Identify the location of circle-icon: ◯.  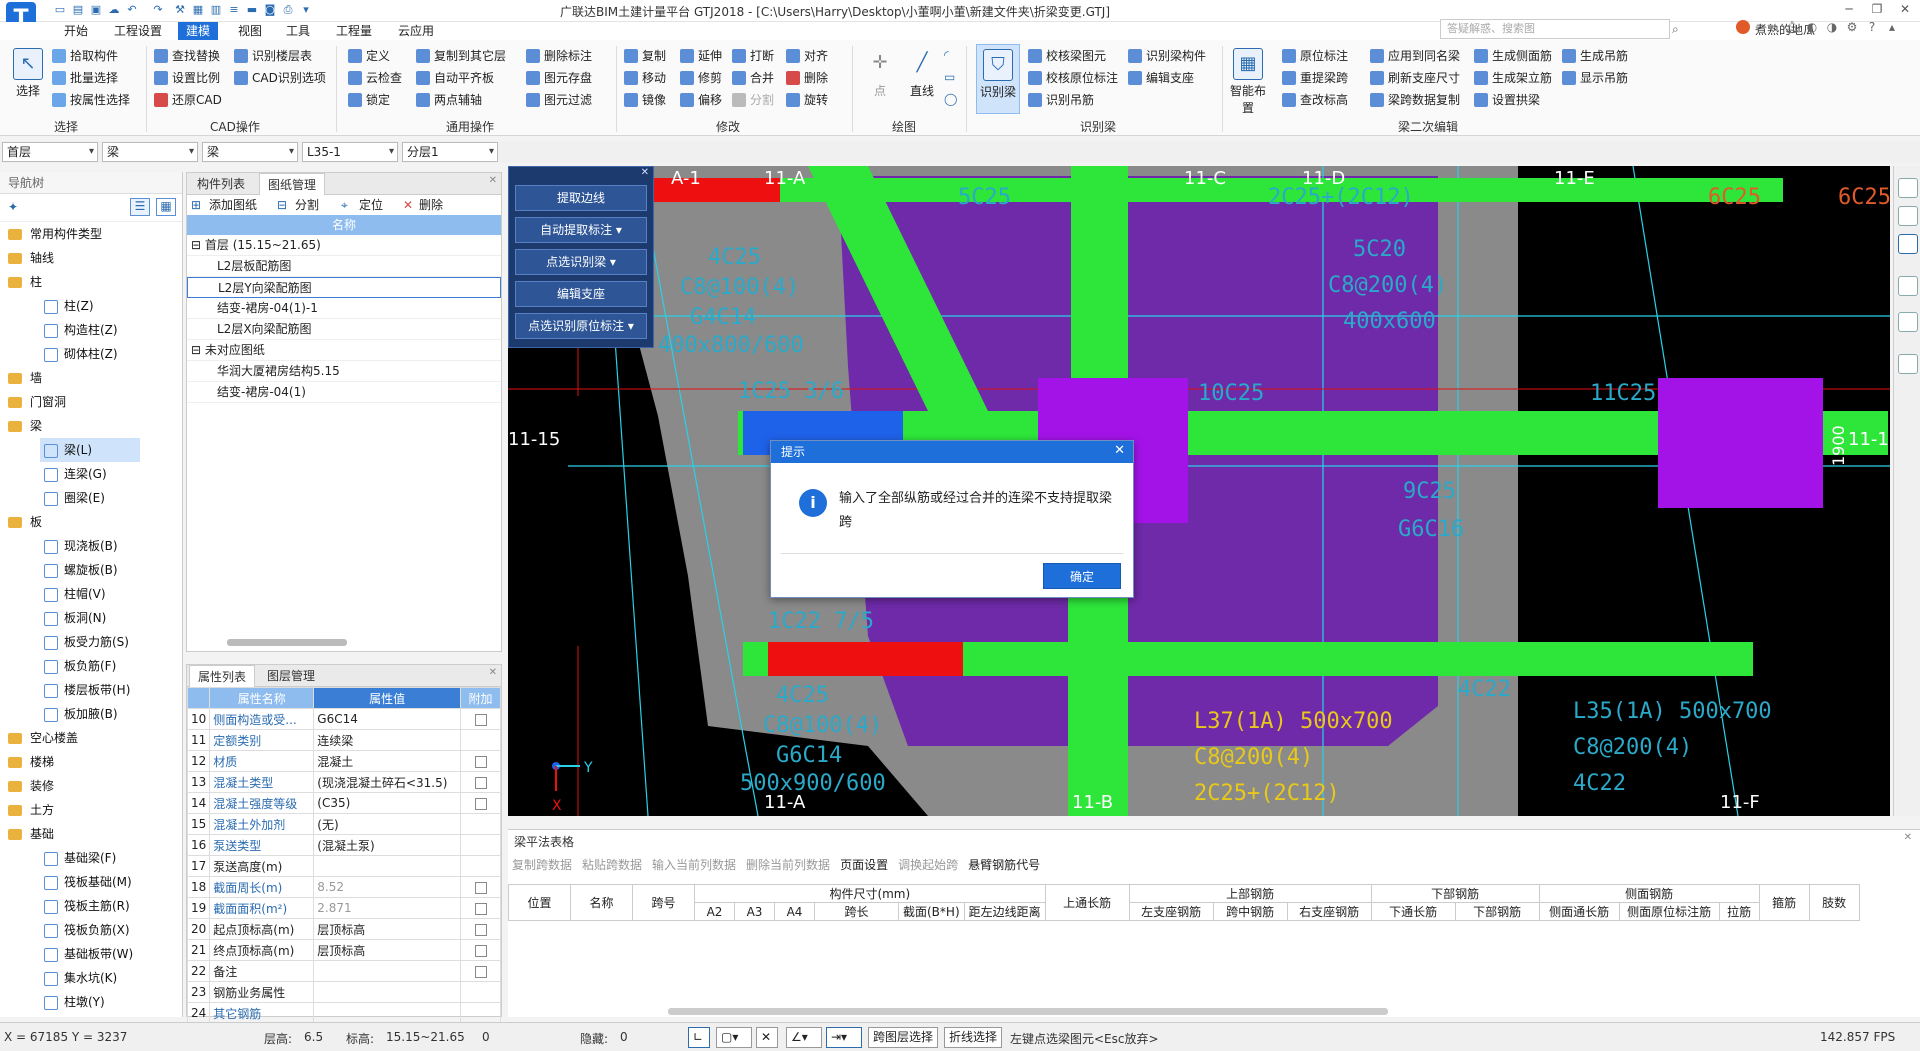
(950, 99).